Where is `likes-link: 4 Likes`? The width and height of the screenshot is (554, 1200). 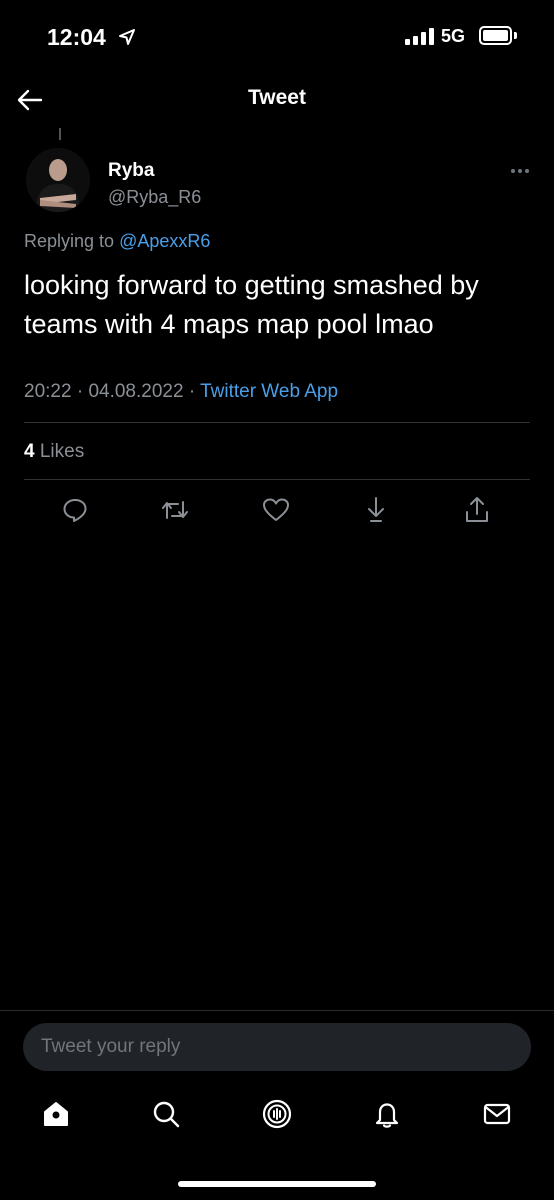 likes-link: 4 Likes is located at coordinates (54, 452).